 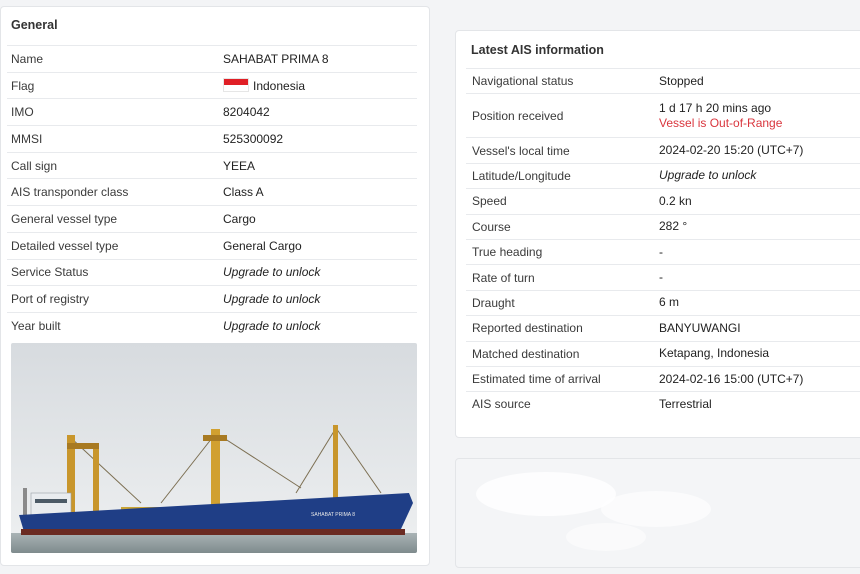 I want to click on row-service-status: Service Status Upgrade to unlock, so click(x=212, y=272).